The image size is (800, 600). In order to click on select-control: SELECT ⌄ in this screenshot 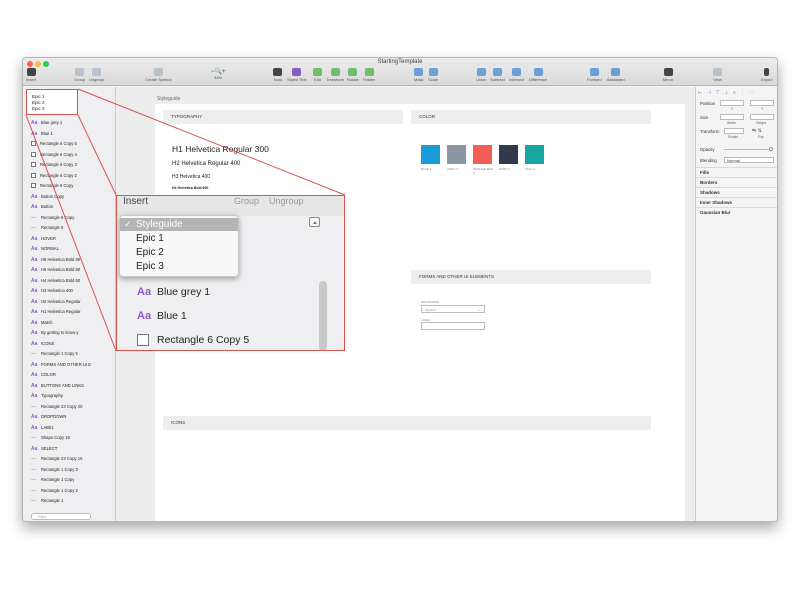, I will do `click(453, 309)`.